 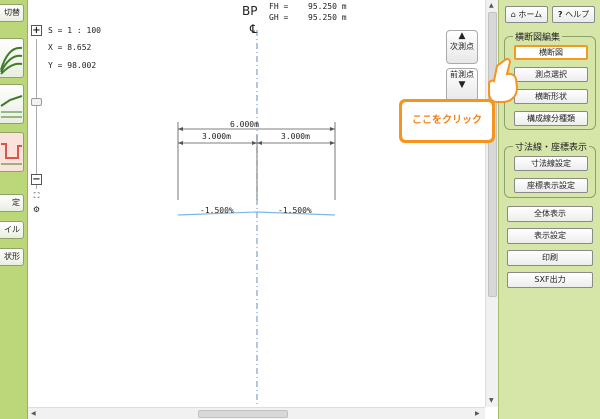 I want to click on display-settings-button: 表示設定, so click(x=550, y=236).